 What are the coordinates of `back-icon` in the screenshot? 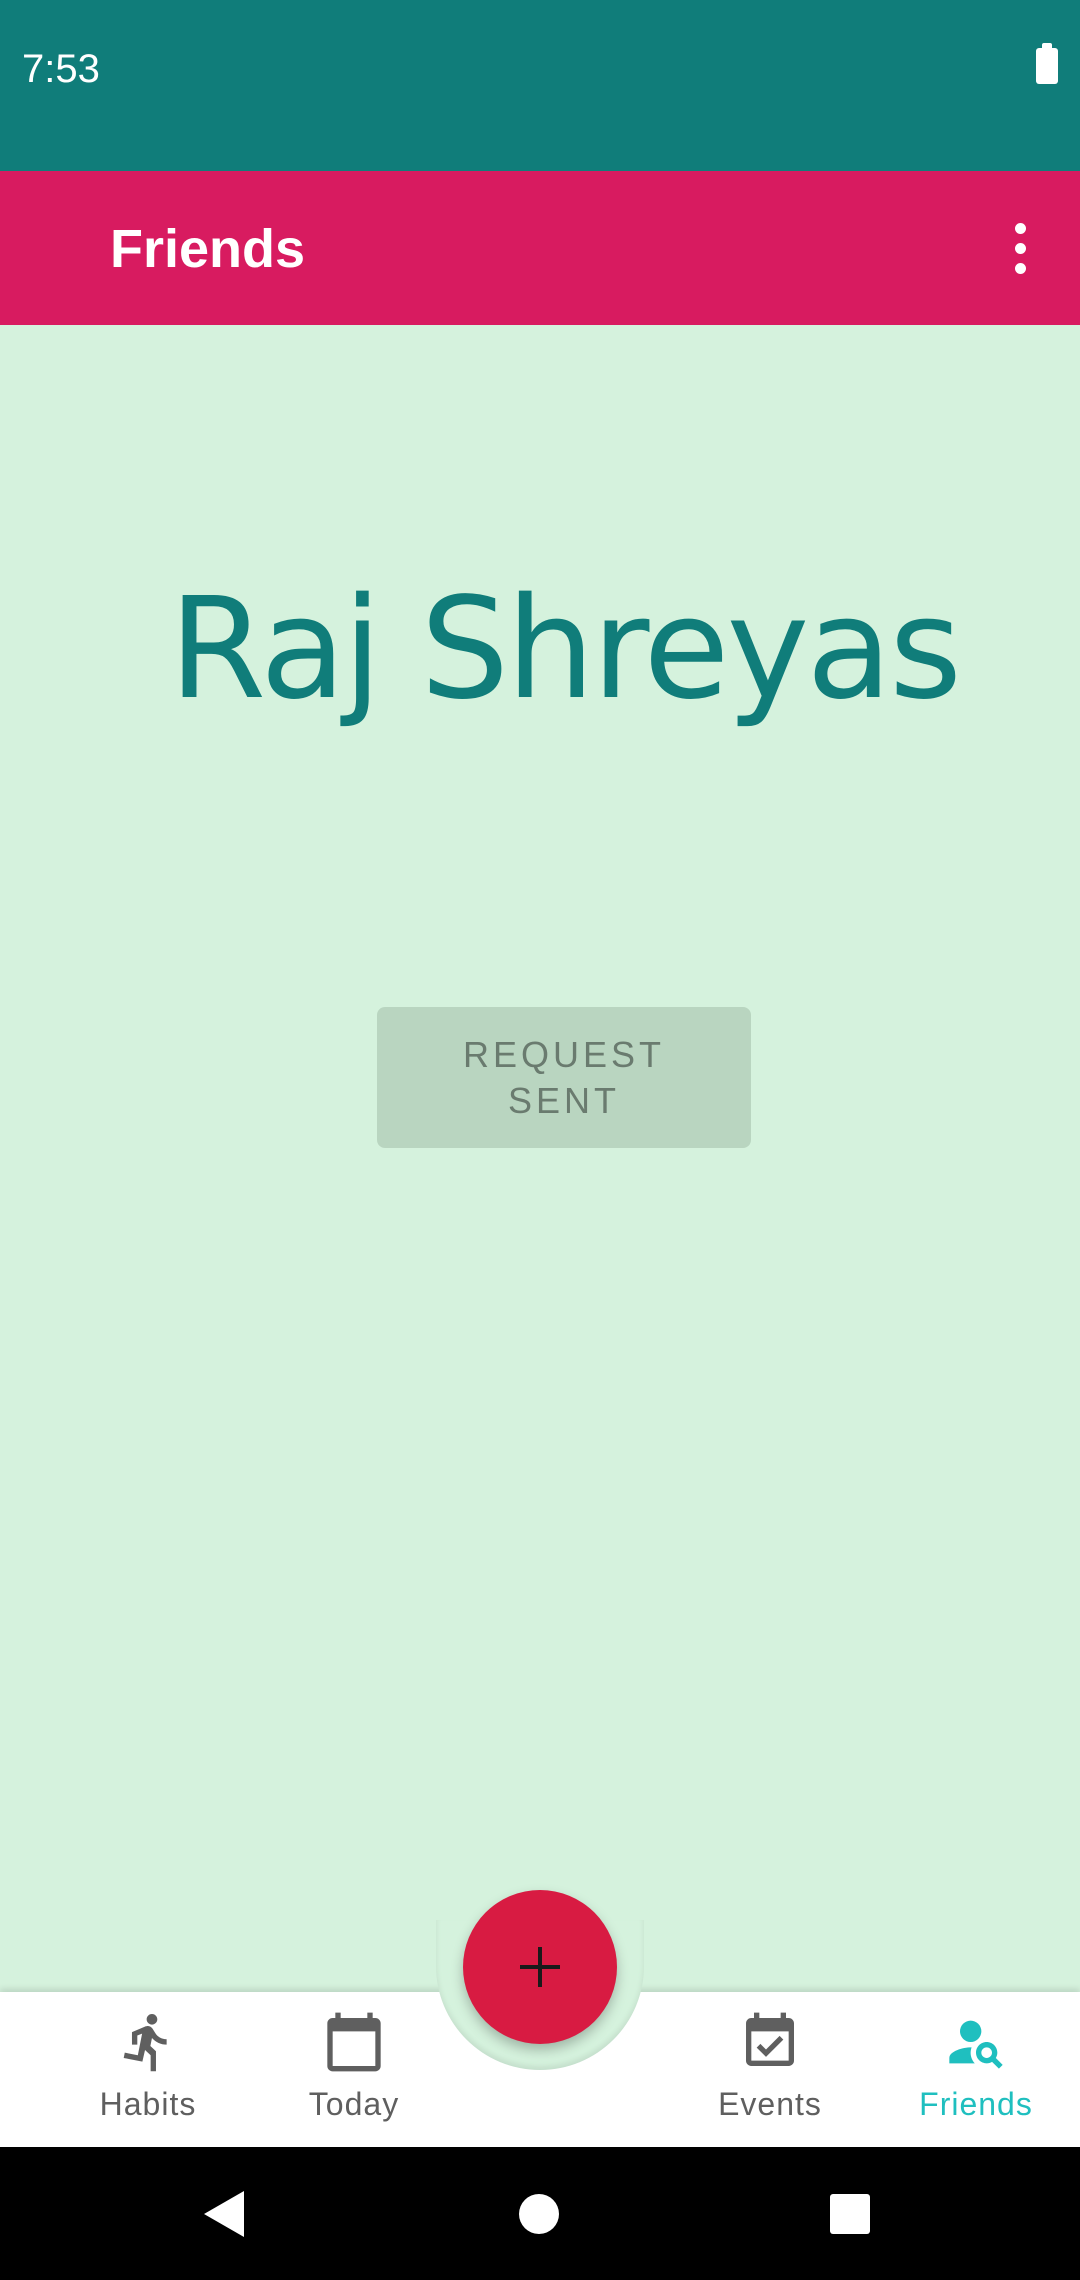 It's located at (225, 2214).